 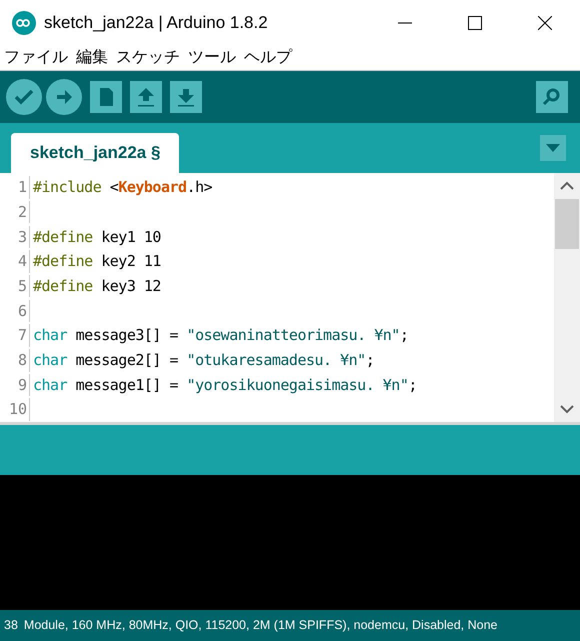 What do you see at coordinates (148, 58) in the screenshot?
I see `menu-item: スケッチ` at bounding box center [148, 58].